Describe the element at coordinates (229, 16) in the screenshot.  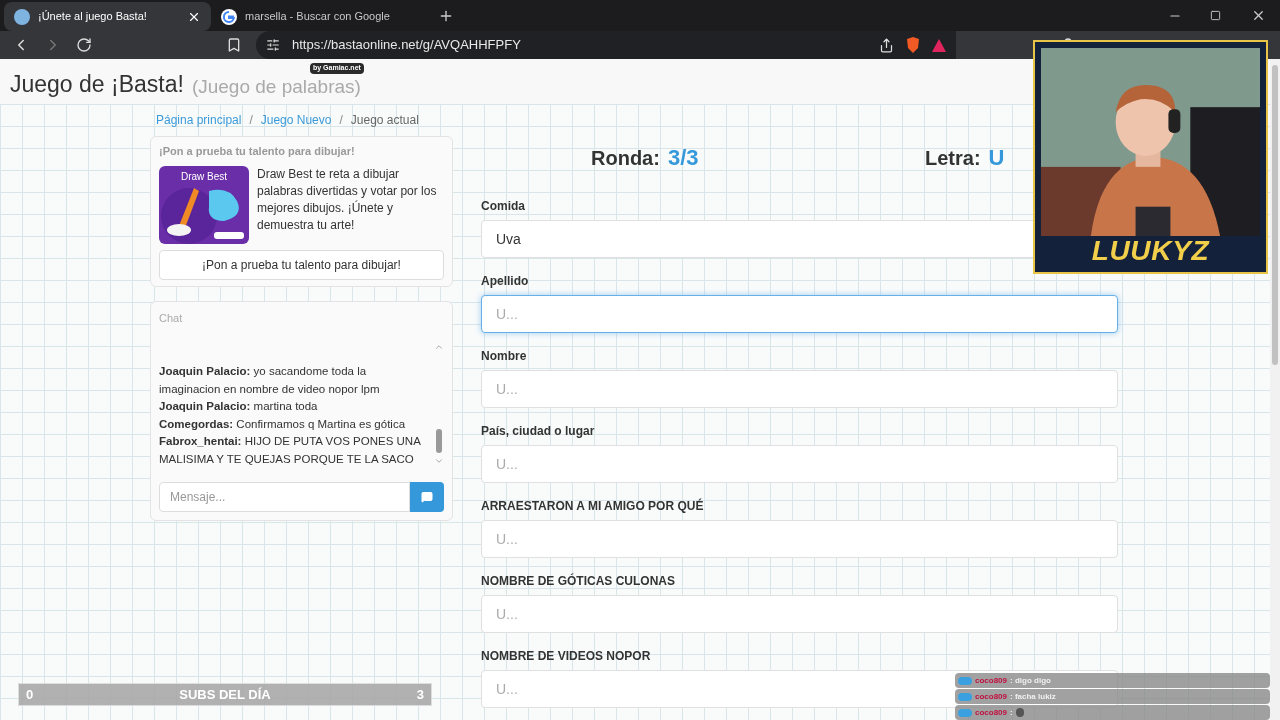
I see `google-icon` at that location.